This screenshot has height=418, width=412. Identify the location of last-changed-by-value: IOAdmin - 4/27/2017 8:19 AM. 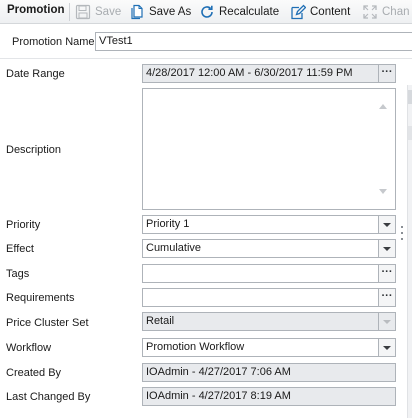
(218, 396).